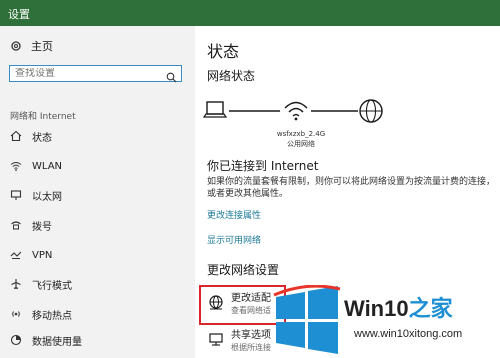 This screenshot has width=500, height=358. Describe the element at coordinates (16, 284) in the screenshot. I see `airplane-icon` at that location.